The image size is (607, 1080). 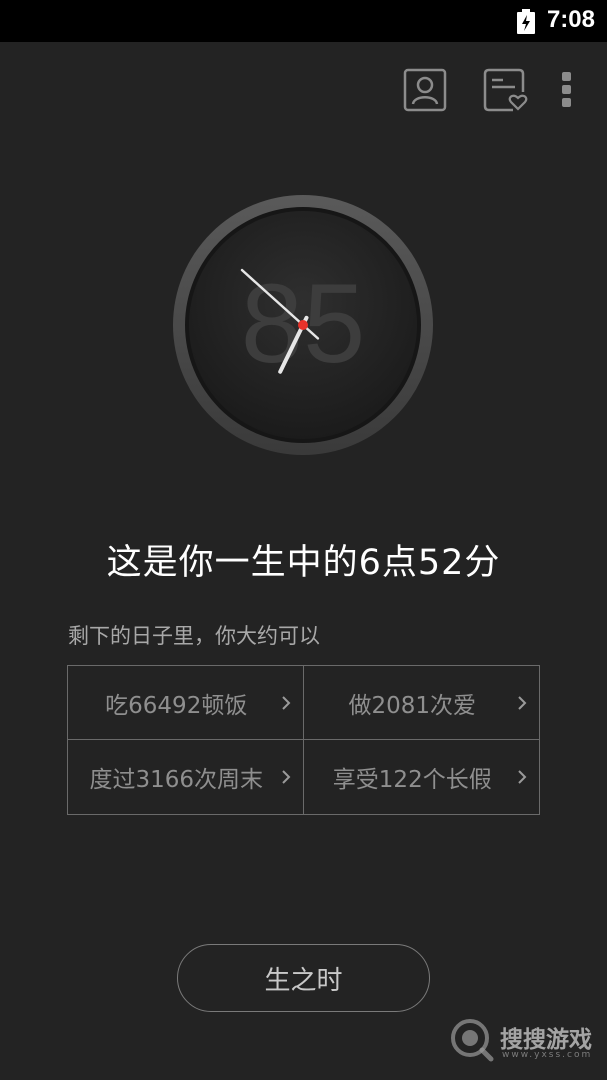 I want to click on stat-label: 吃66492顿饭, so click(x=176, y=705).